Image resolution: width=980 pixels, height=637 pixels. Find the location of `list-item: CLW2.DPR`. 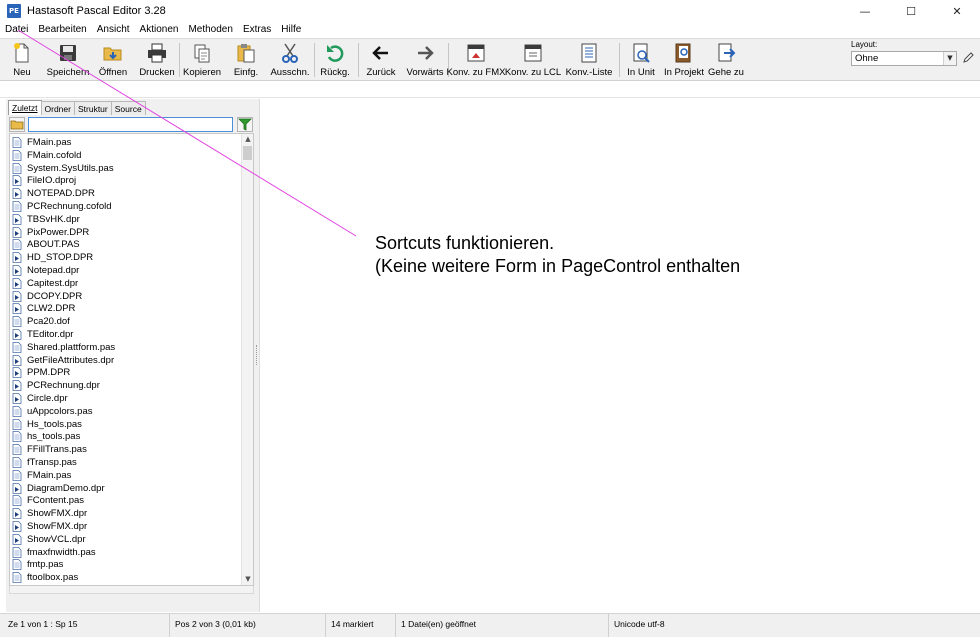

list-item: CLW2.DPR is located at coordinates (43, 308).